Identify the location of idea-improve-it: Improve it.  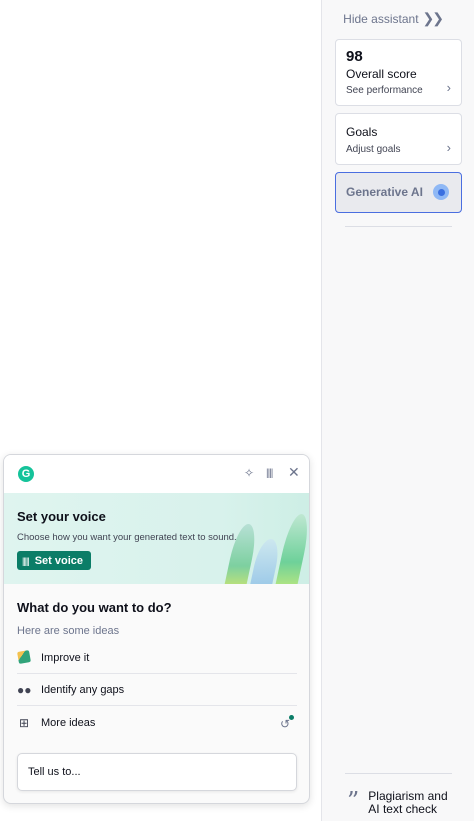
(157, 658).